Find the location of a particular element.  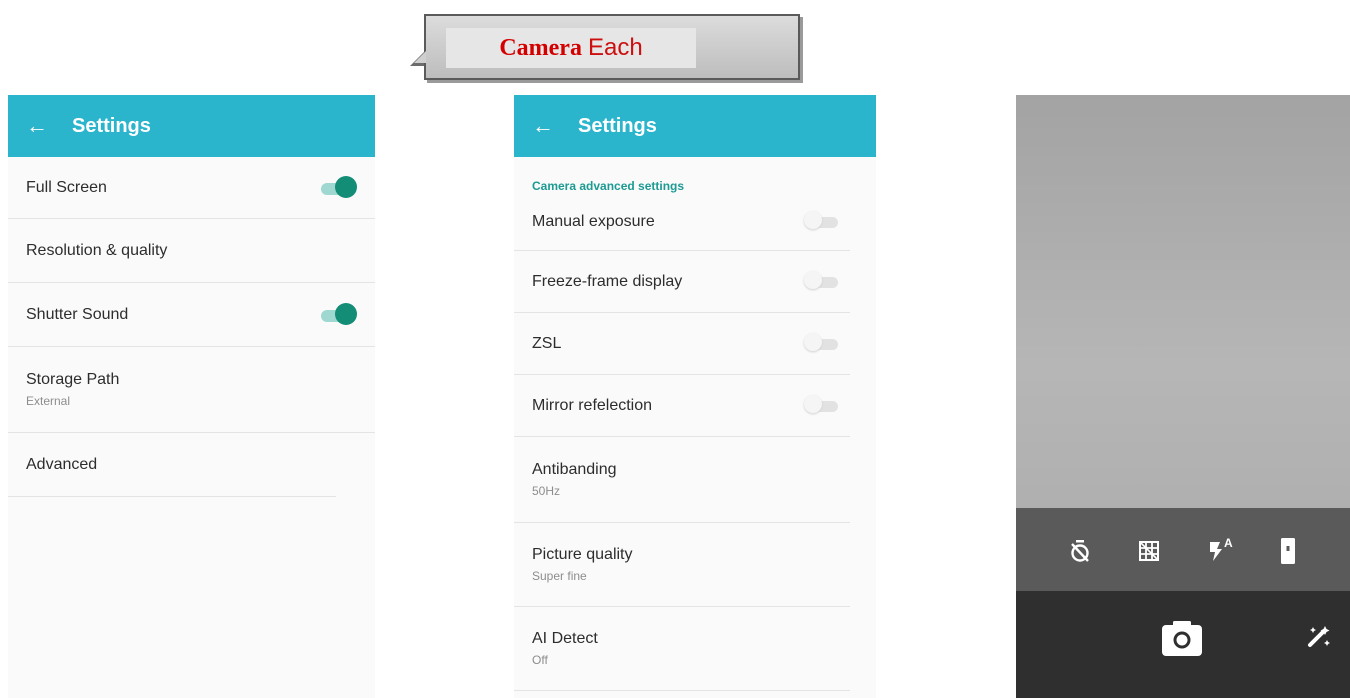

setting-label: Picture quality is located at coordinates (582, 554).